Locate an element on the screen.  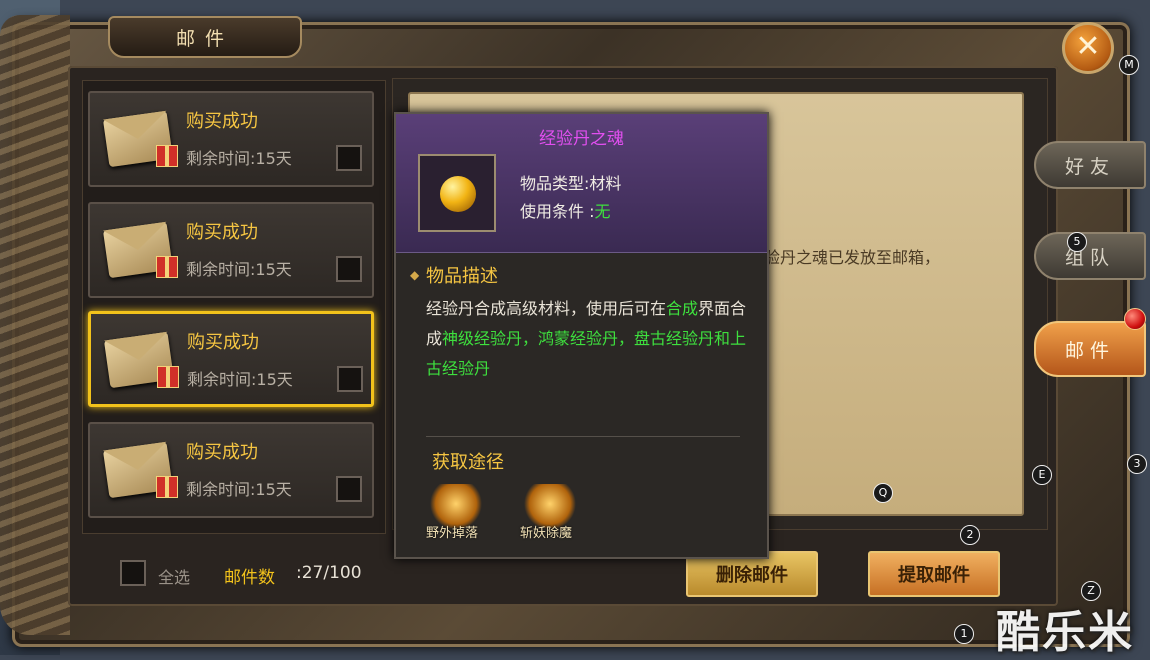
source-title: 获取途径 is located at coordinates (468, 462).